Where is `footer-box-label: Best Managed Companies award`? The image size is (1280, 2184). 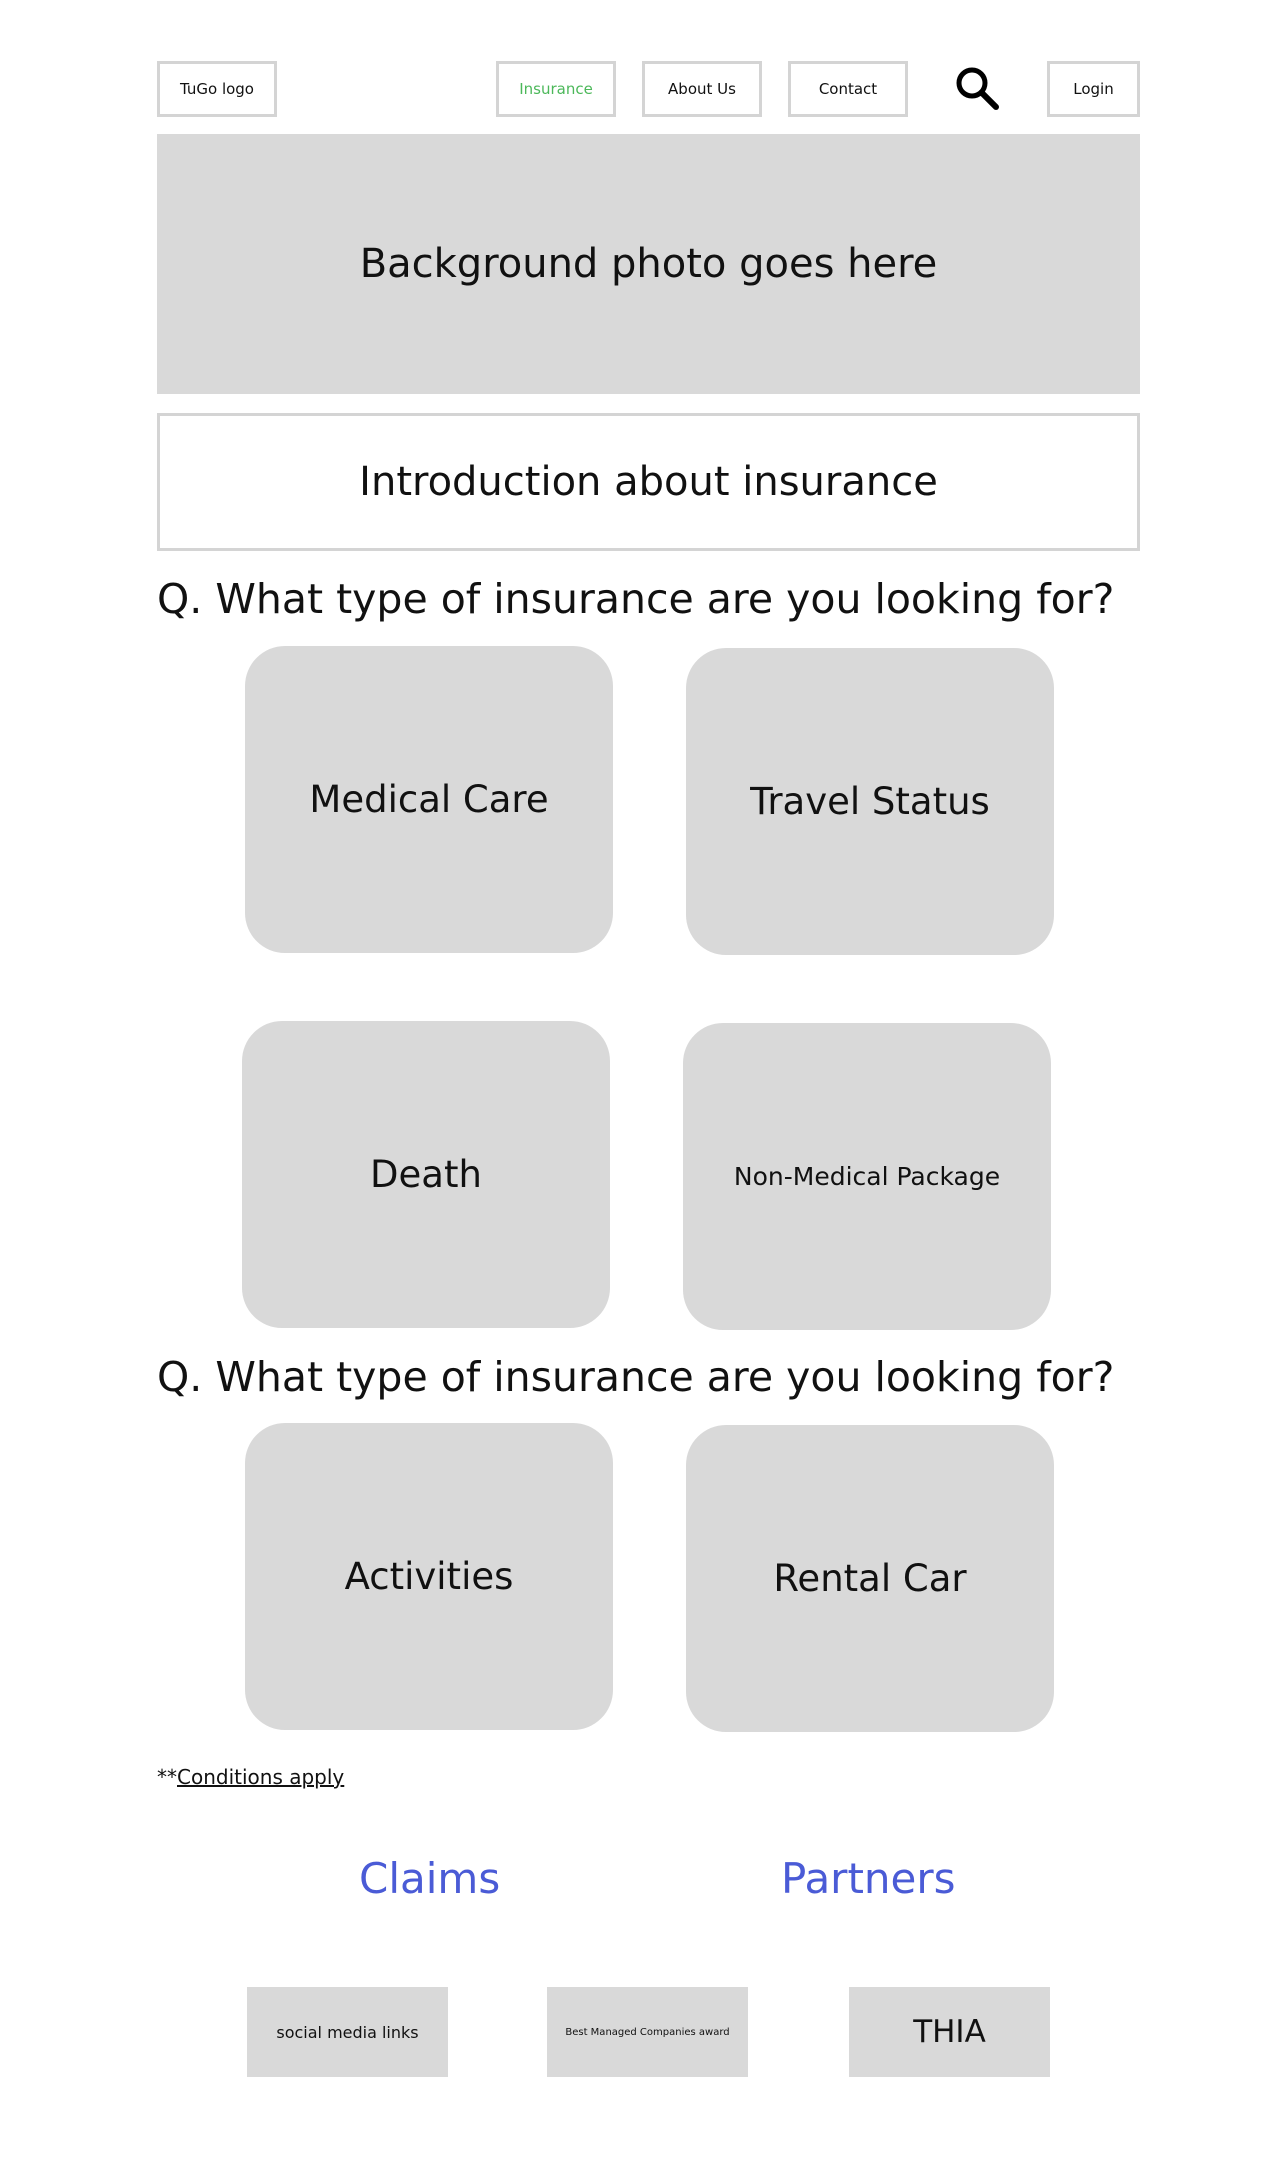 footer-box-label: Best Managed Companies award is located at coordinates (647, 2032).